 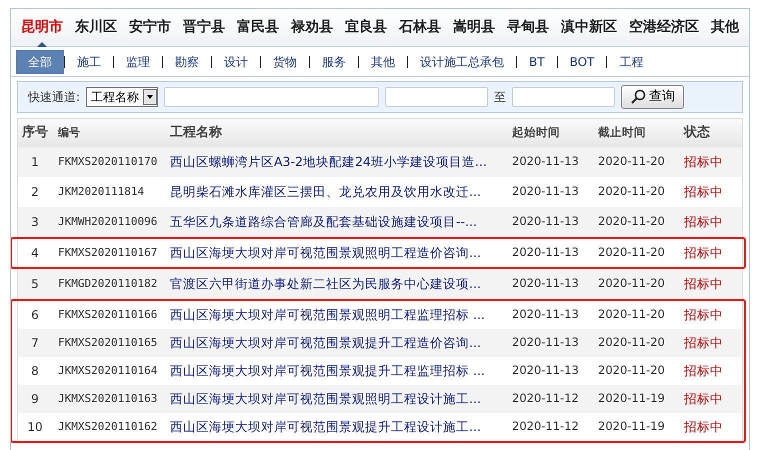 I want to click on category-tab: 全部, so click(x=40, y=62).